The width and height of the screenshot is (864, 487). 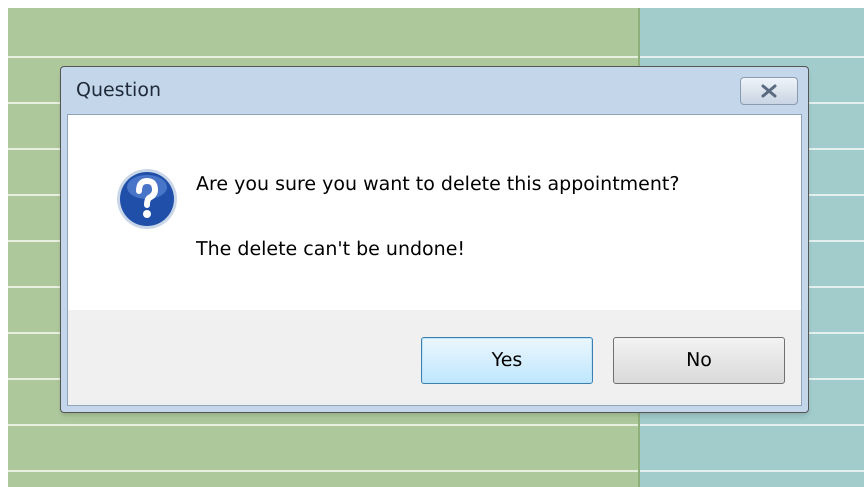 What do you see at coordinates (699, 360) in the screenshot?
I see `dialog-button: No` at bounding box center [699, 360].